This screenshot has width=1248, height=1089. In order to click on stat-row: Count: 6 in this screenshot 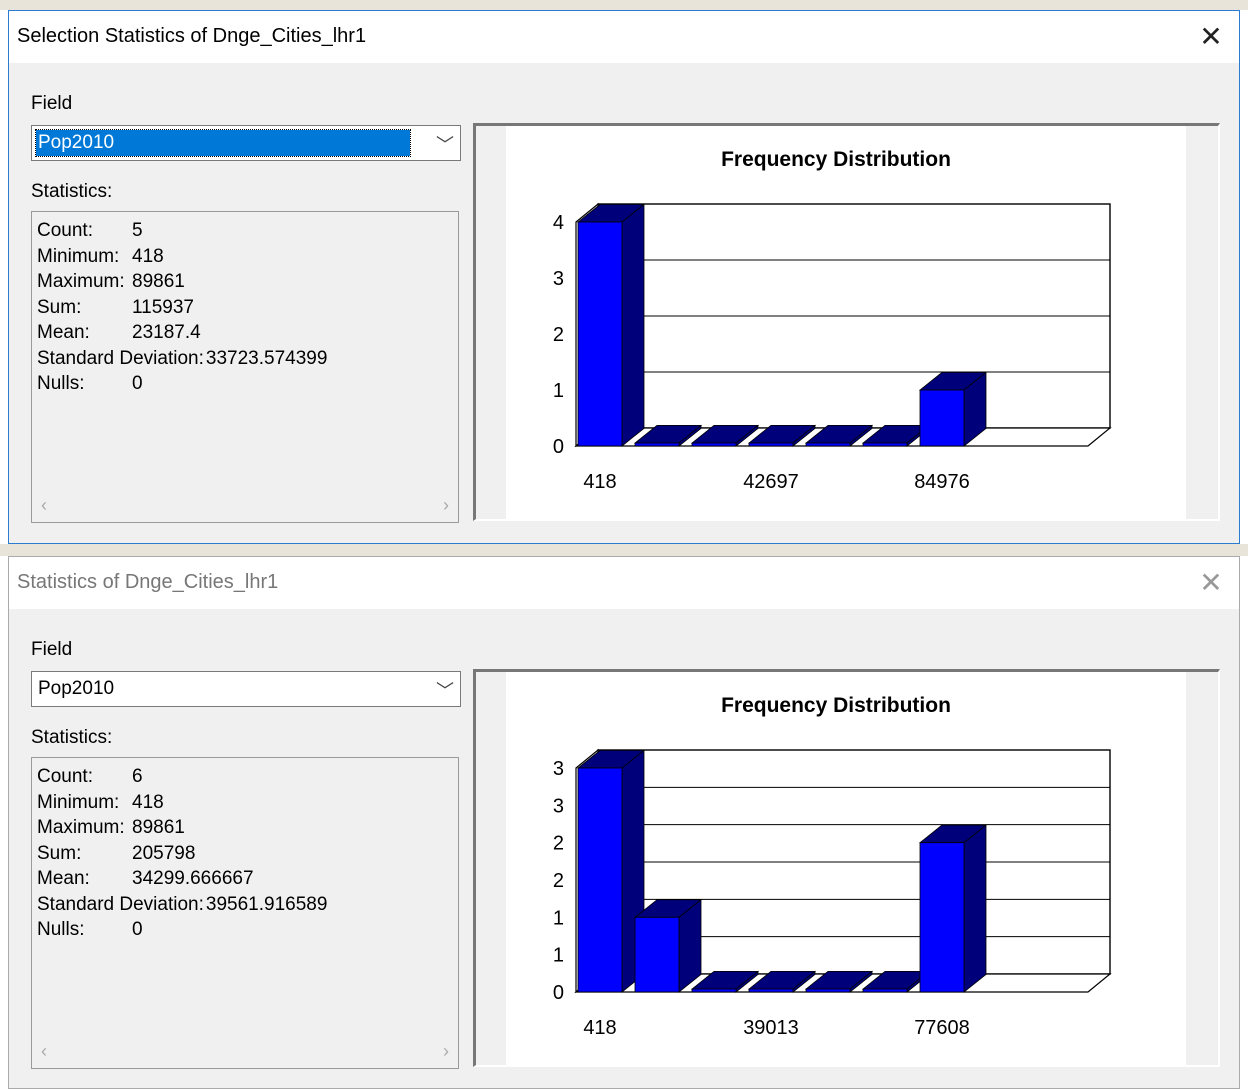, I will do `click(90, 776)`.